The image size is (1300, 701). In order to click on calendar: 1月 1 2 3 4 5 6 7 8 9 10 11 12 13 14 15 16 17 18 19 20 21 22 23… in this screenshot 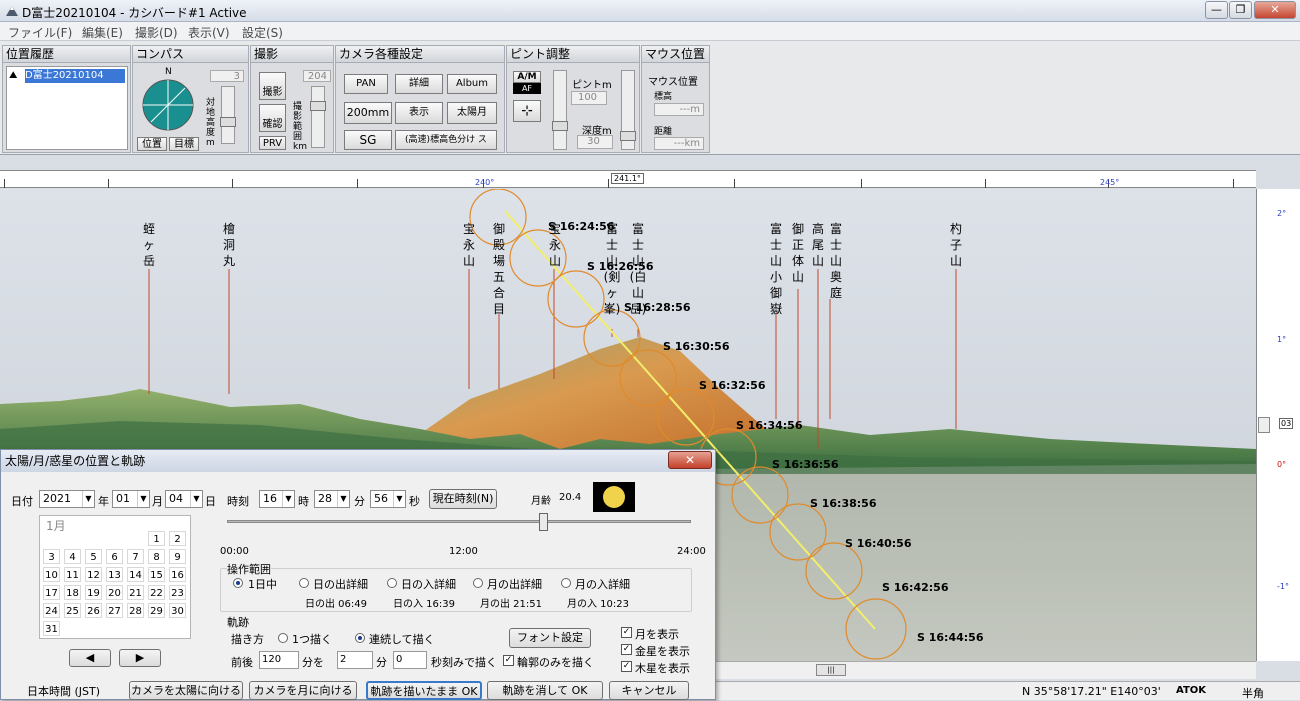, I will do `click(115, 577)`.